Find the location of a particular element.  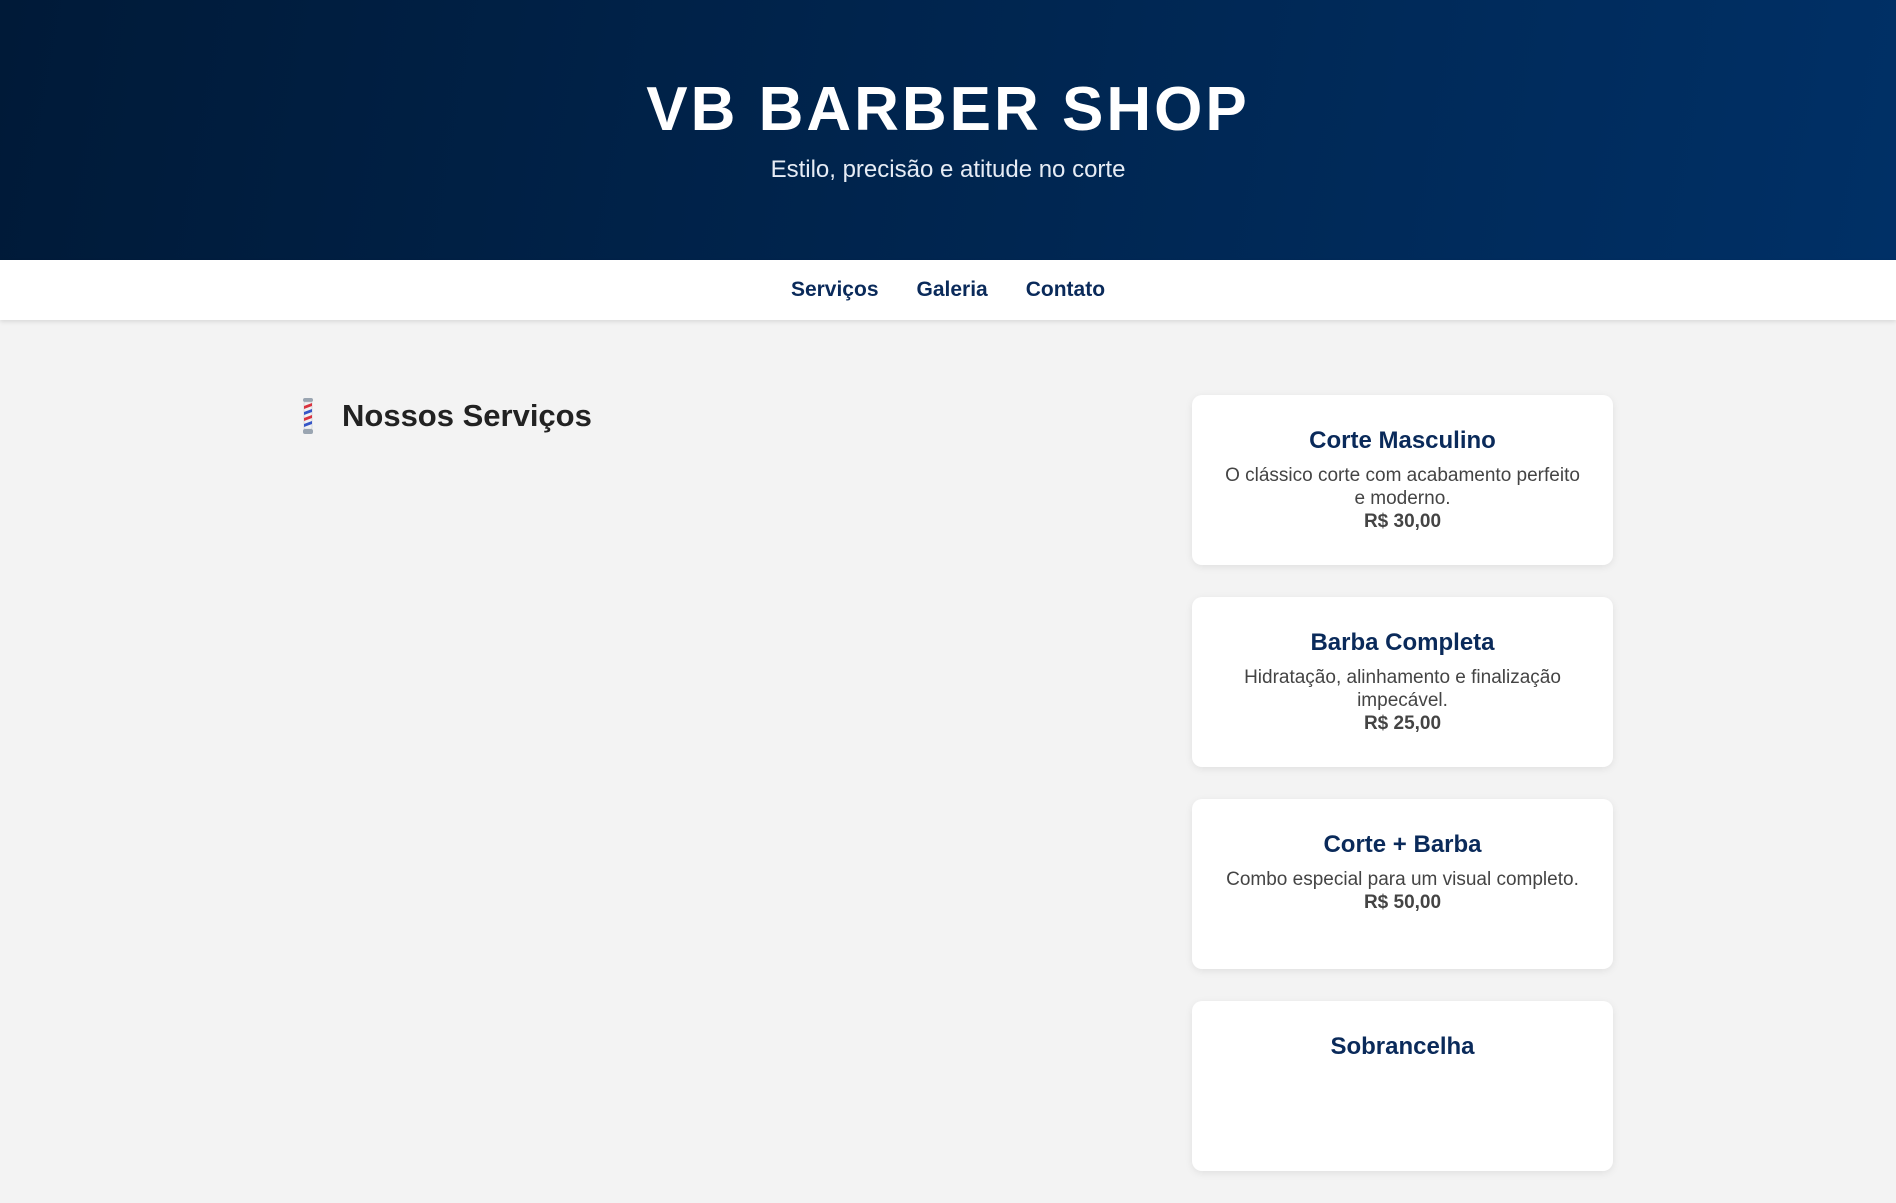

services-title: Nossos Serviços is located at coordinates (467, 415).